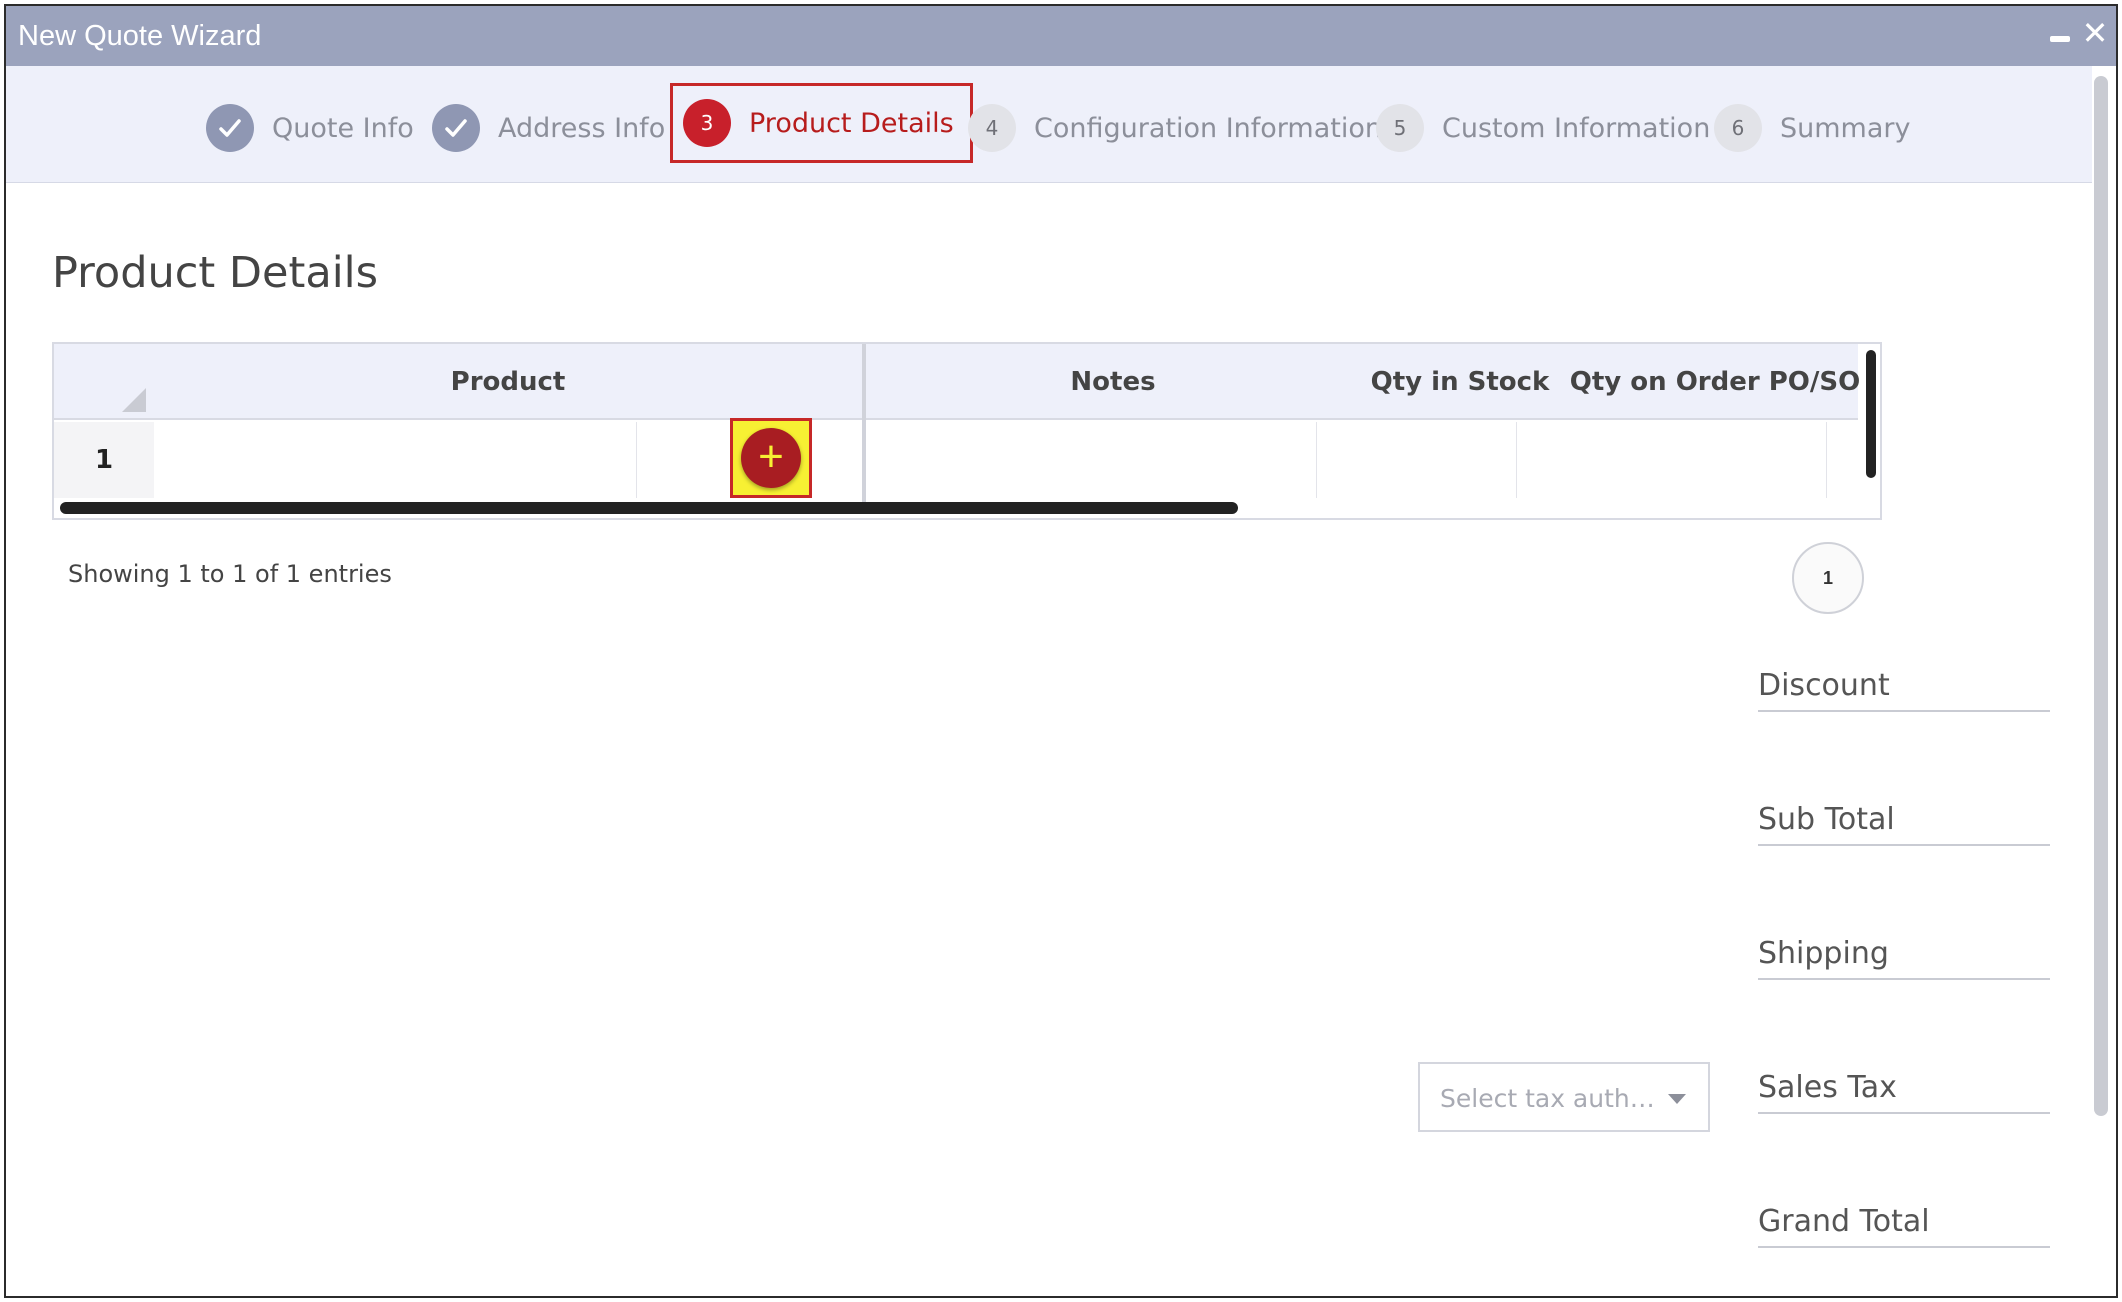  I want to click on step-label: Configuration Information, so click(1208, 128).